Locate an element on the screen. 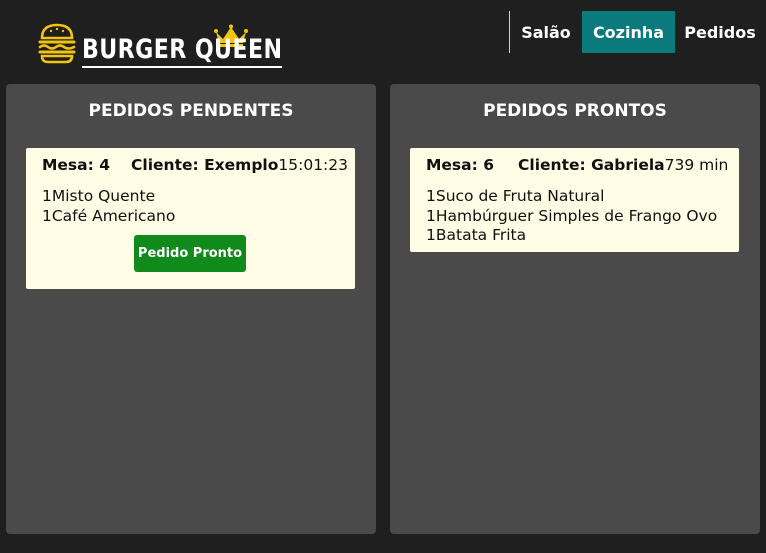 The height and width of the screenshot is (553, 766). order-ready-button: Pedido Pronto is located at coordinates (190, 253).